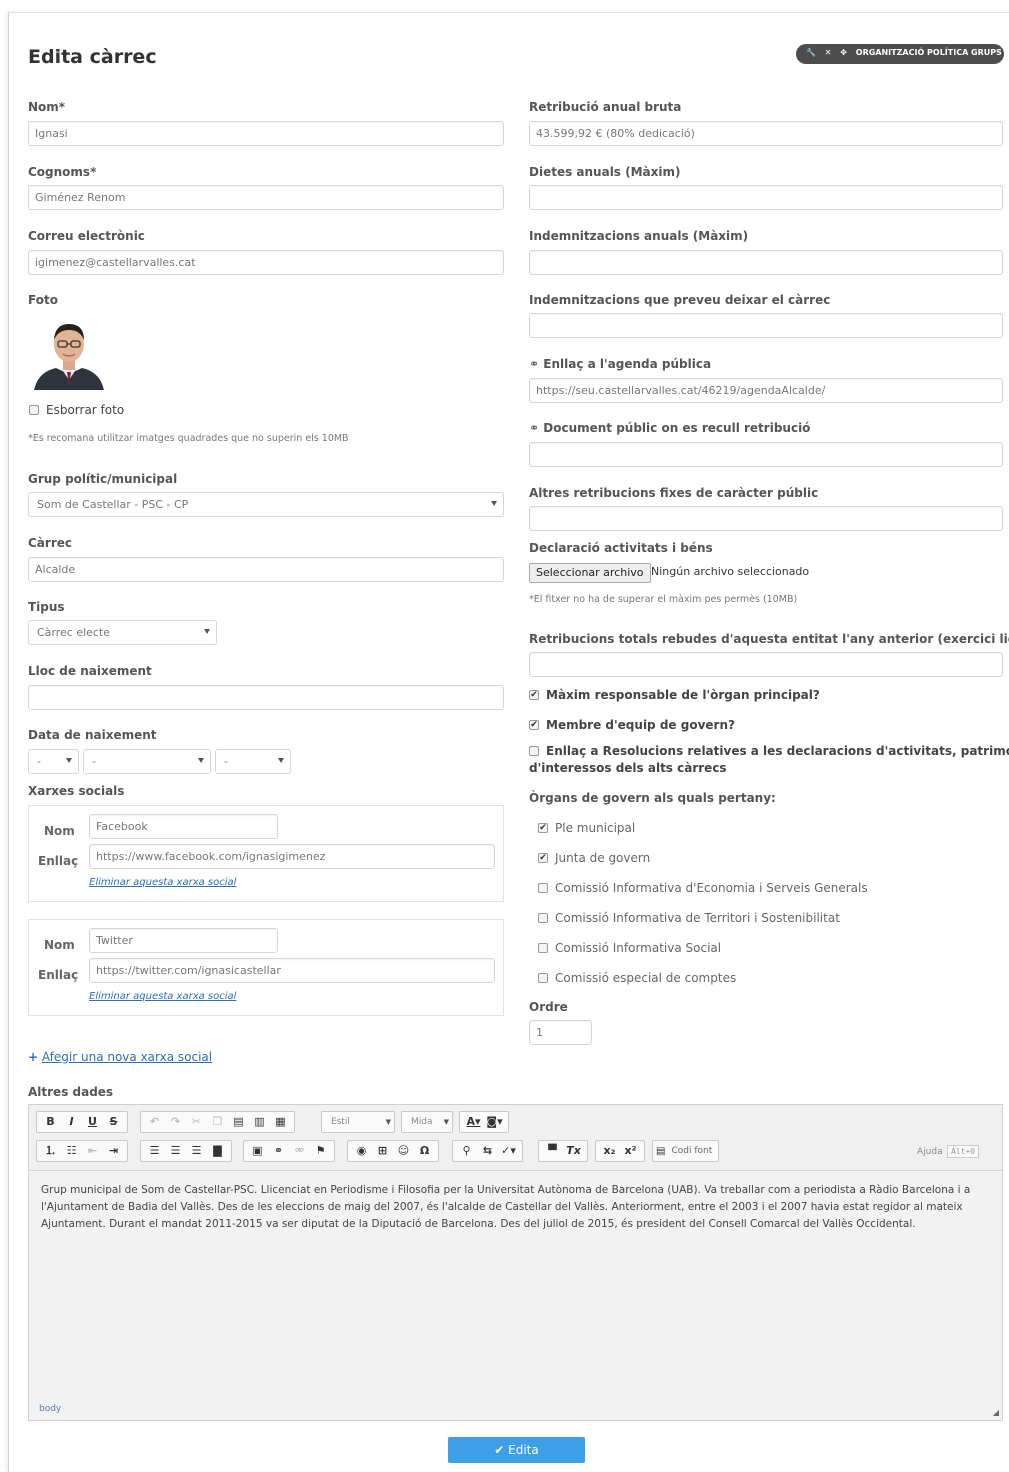 This screenshot has width=1009, height=1472. Describe the element at coordinates (266, 197) in the screenshot. I see `cognoms-input: Giménez Renom` at that location.